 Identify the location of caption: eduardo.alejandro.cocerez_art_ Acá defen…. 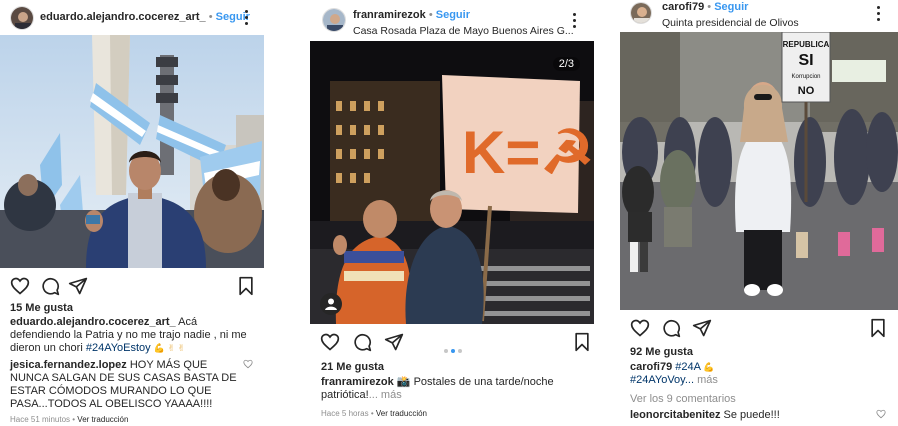
(132, 335).